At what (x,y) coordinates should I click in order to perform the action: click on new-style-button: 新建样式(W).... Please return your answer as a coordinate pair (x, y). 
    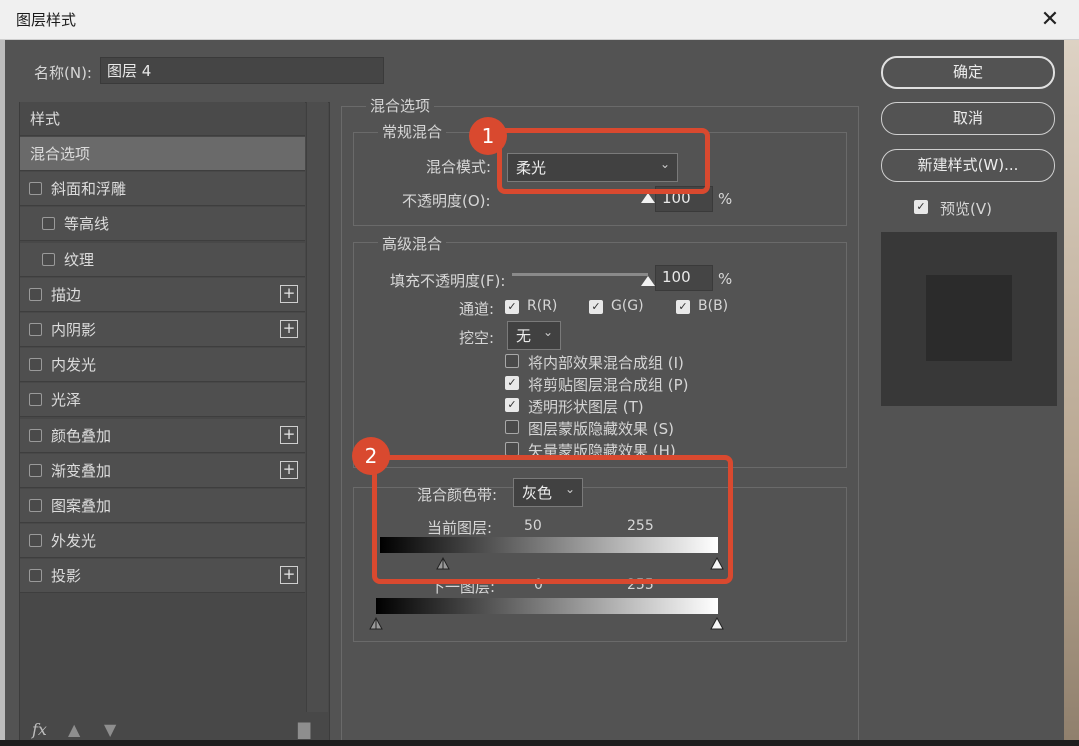
    Looking at the image, I should click on (968, 165).